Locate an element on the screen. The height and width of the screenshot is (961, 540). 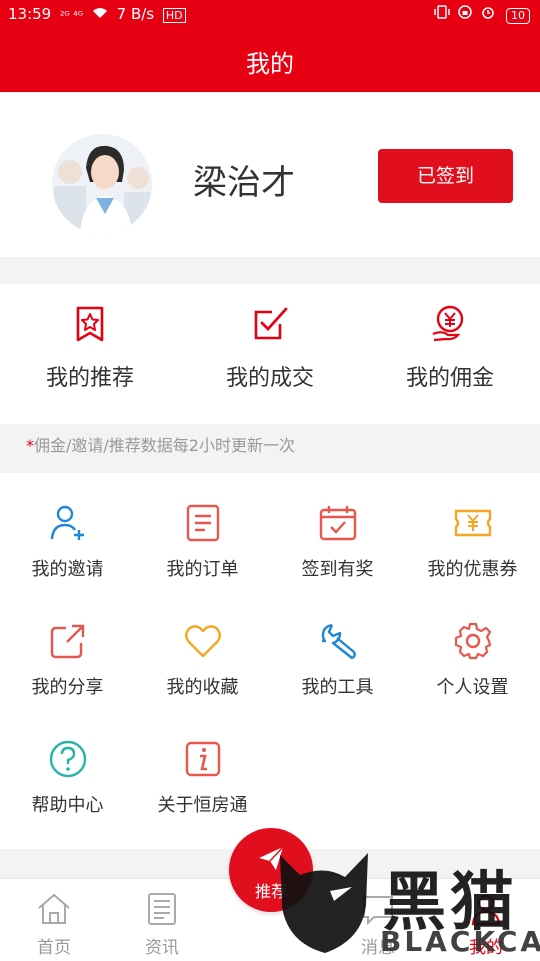
notice-star: * is located at coordinates (30, 445).